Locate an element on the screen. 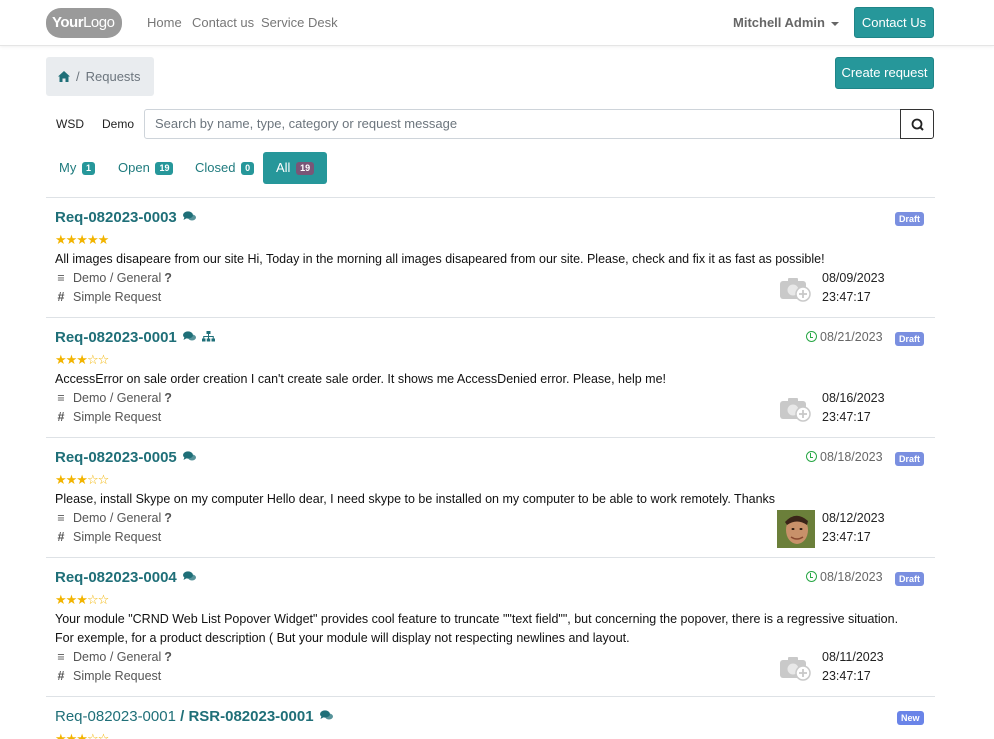 The image size is (994, 739). search-icon is located at coordinates (917, 124).